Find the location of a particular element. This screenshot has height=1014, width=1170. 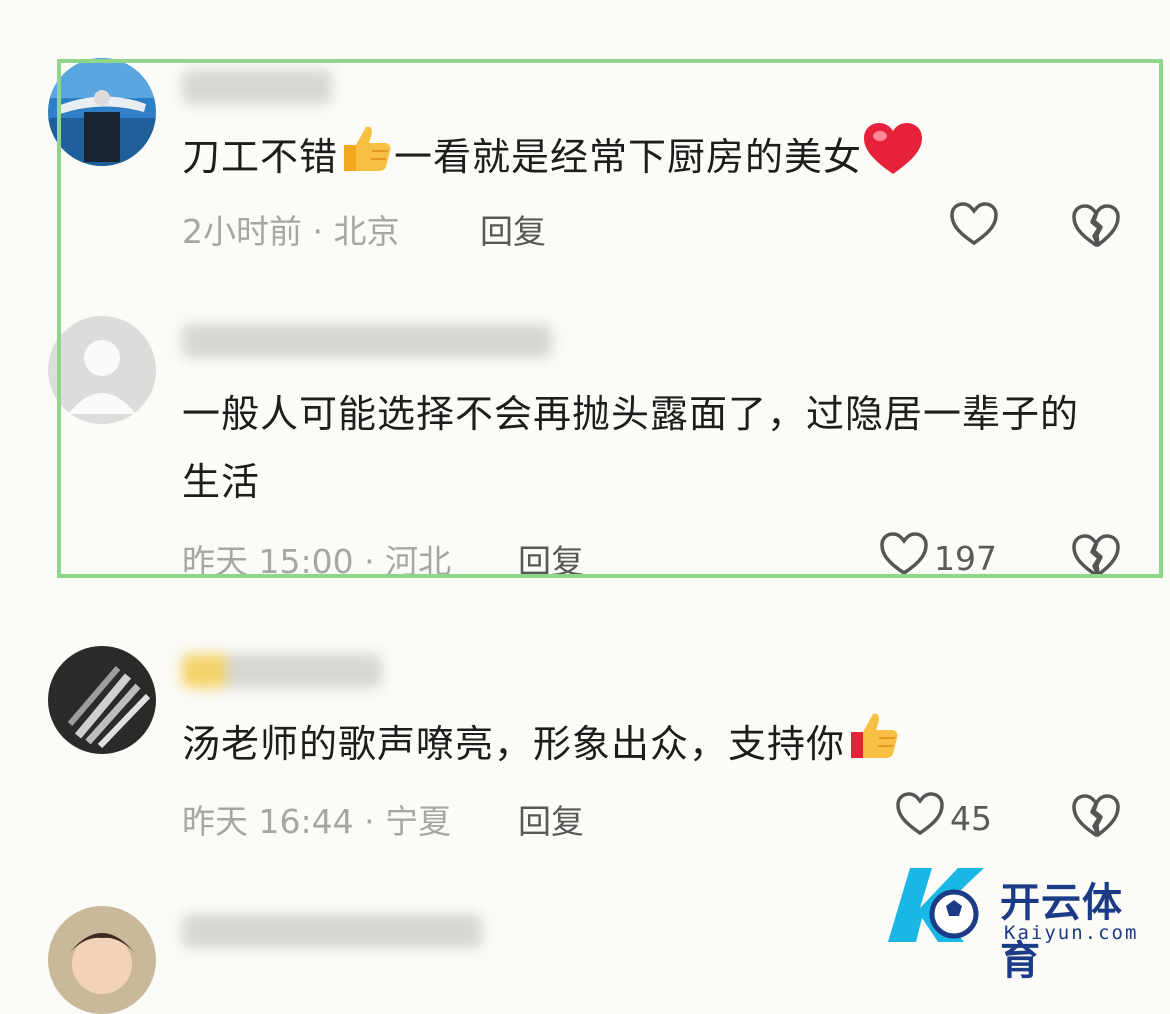

kaiyun-watermark-logo: 开云体育 Kaiyun.com is located at coordinates (1020, 923).